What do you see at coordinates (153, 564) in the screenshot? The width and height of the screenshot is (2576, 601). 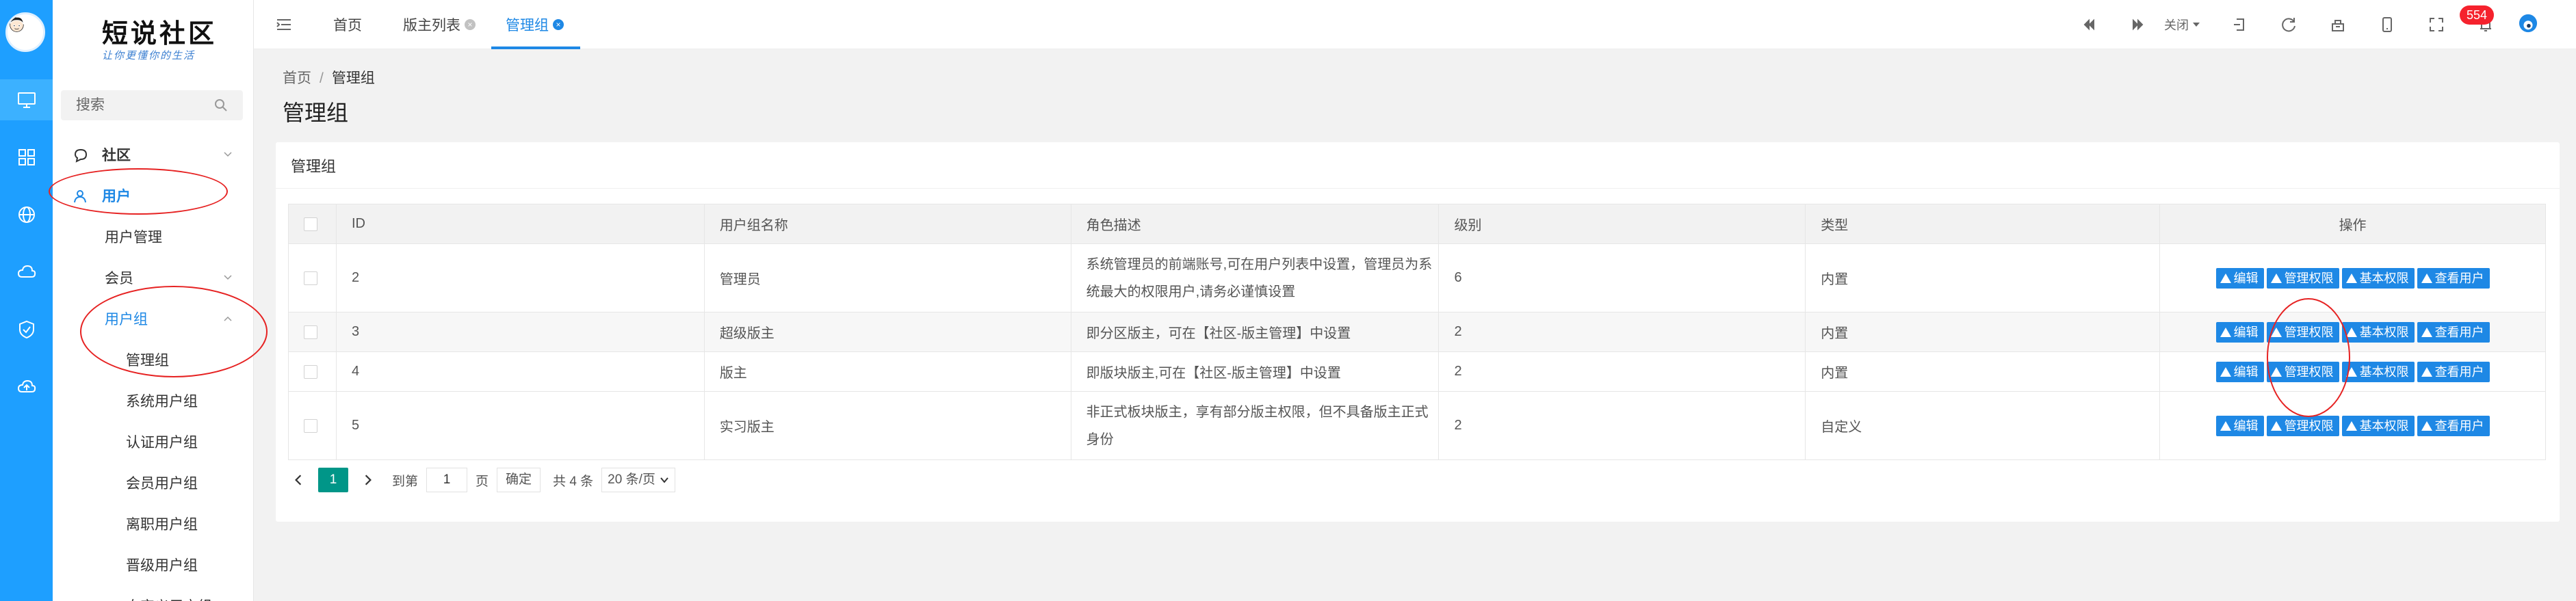 I see `sidebar-item-promotion-group: 晋级用户组` at bounding box center [153, 564].